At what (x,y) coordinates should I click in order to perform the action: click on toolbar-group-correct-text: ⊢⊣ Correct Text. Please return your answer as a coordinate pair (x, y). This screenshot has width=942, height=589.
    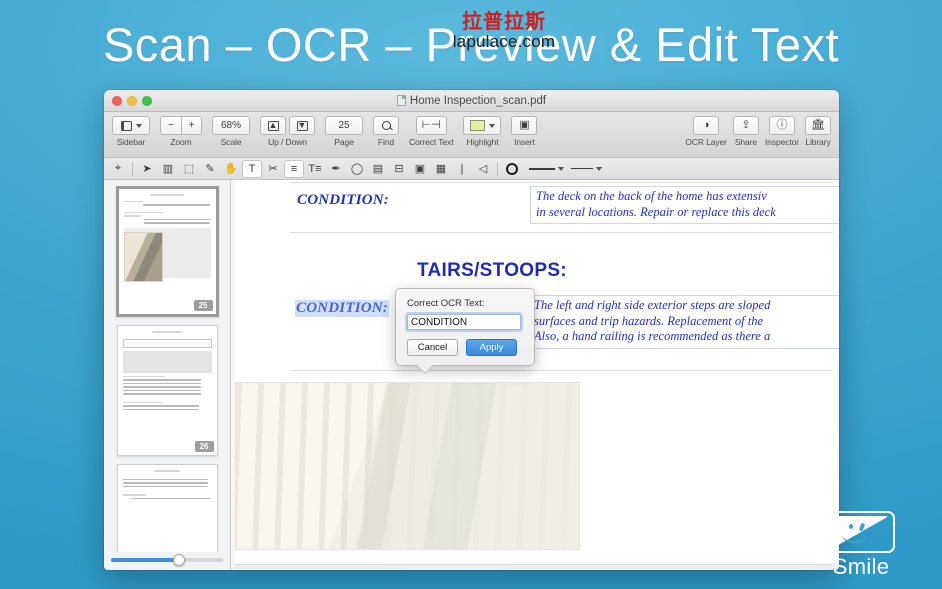
    Looking at the image, I should click on (431, 131).